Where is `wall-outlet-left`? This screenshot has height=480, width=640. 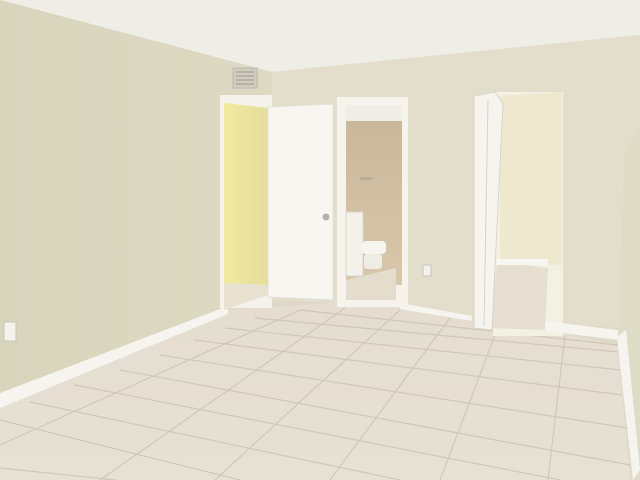 wall-outlet-left is located at coordinates (10, 331).